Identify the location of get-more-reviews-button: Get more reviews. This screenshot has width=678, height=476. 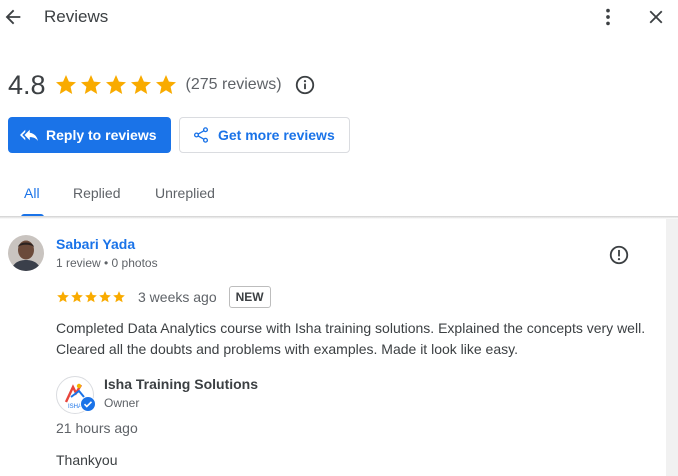
(264, 135).